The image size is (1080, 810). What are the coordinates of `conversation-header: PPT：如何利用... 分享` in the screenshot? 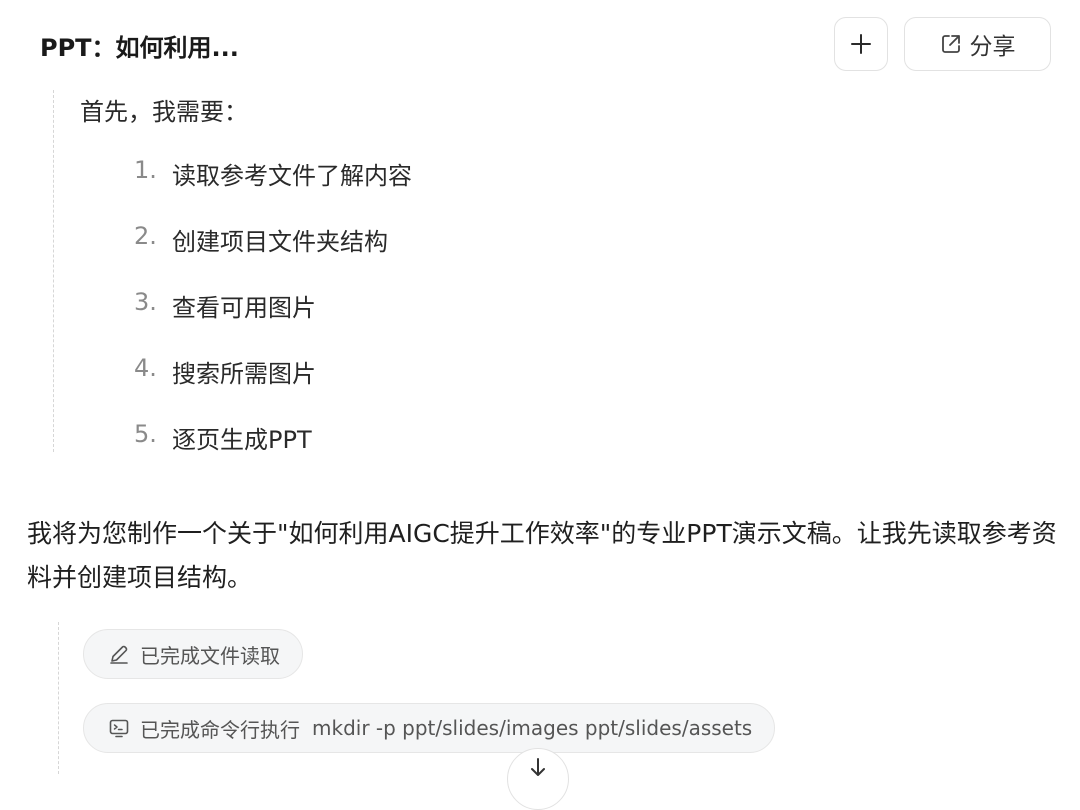 It's located at (540, 45).